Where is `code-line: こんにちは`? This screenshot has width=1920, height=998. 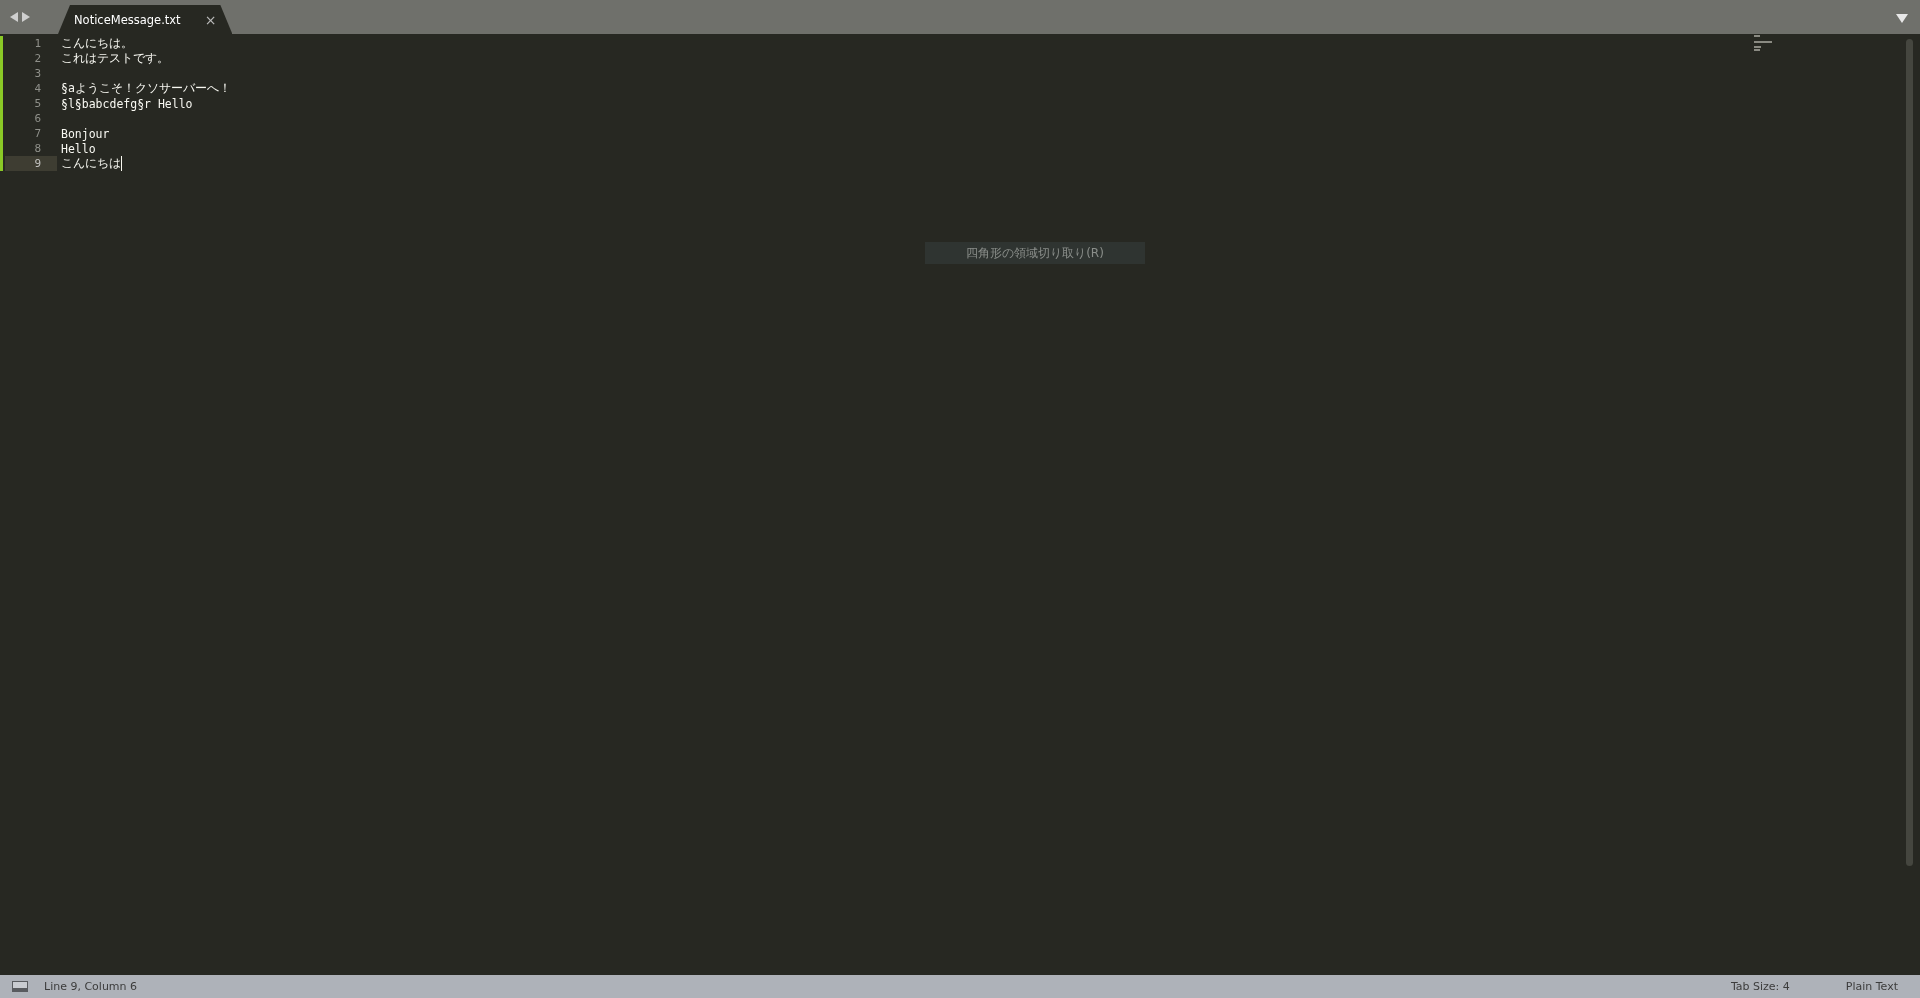
code-line: こんにちは is located at coordinates (91, 163).